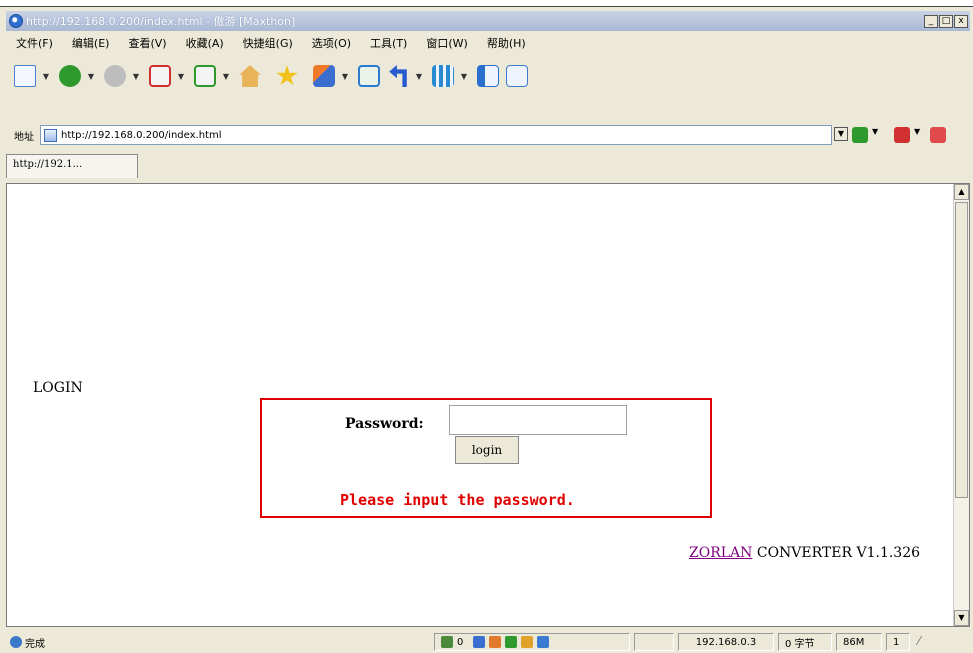 The height and width of the screenshot is (653, 973). I want to click on filter-icon, so click(479, 642).